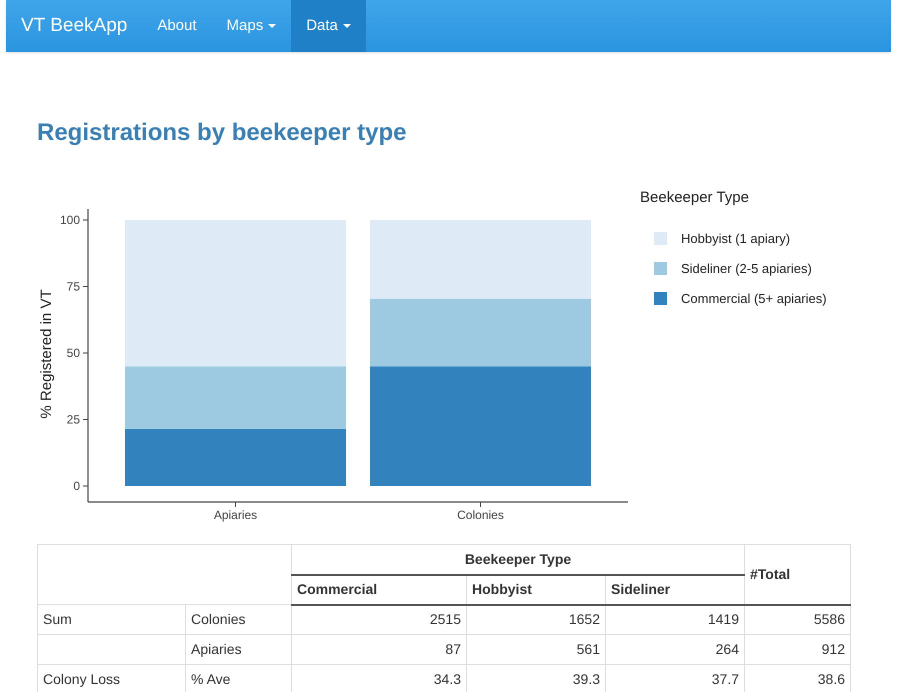  Describe the element at coordinates (536, 649) in the screenshot. I see `table-cell: 561` at that location.